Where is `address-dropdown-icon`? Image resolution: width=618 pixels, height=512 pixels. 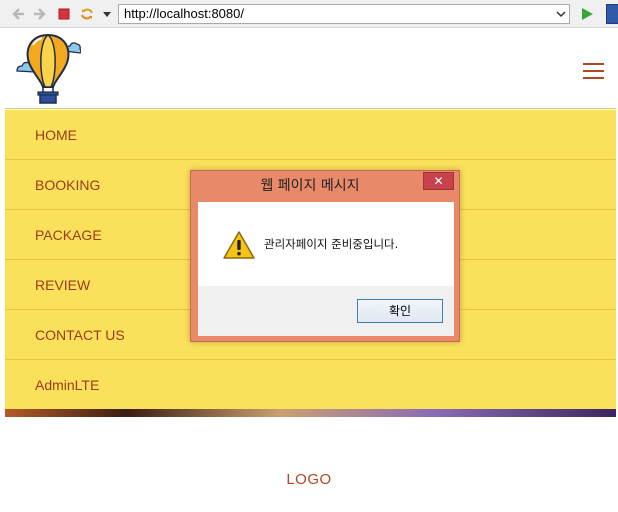
address-dropdown-icon is located at coordinates (561, 17).